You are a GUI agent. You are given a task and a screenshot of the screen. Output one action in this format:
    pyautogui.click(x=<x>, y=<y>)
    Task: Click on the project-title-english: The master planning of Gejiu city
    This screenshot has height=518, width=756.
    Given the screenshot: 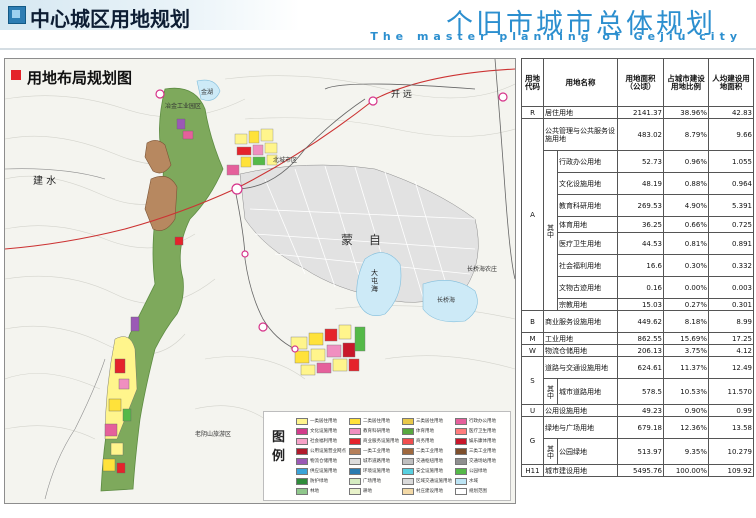 What is the action you would take?
    pyautogui.click(x=556, y=36)
    